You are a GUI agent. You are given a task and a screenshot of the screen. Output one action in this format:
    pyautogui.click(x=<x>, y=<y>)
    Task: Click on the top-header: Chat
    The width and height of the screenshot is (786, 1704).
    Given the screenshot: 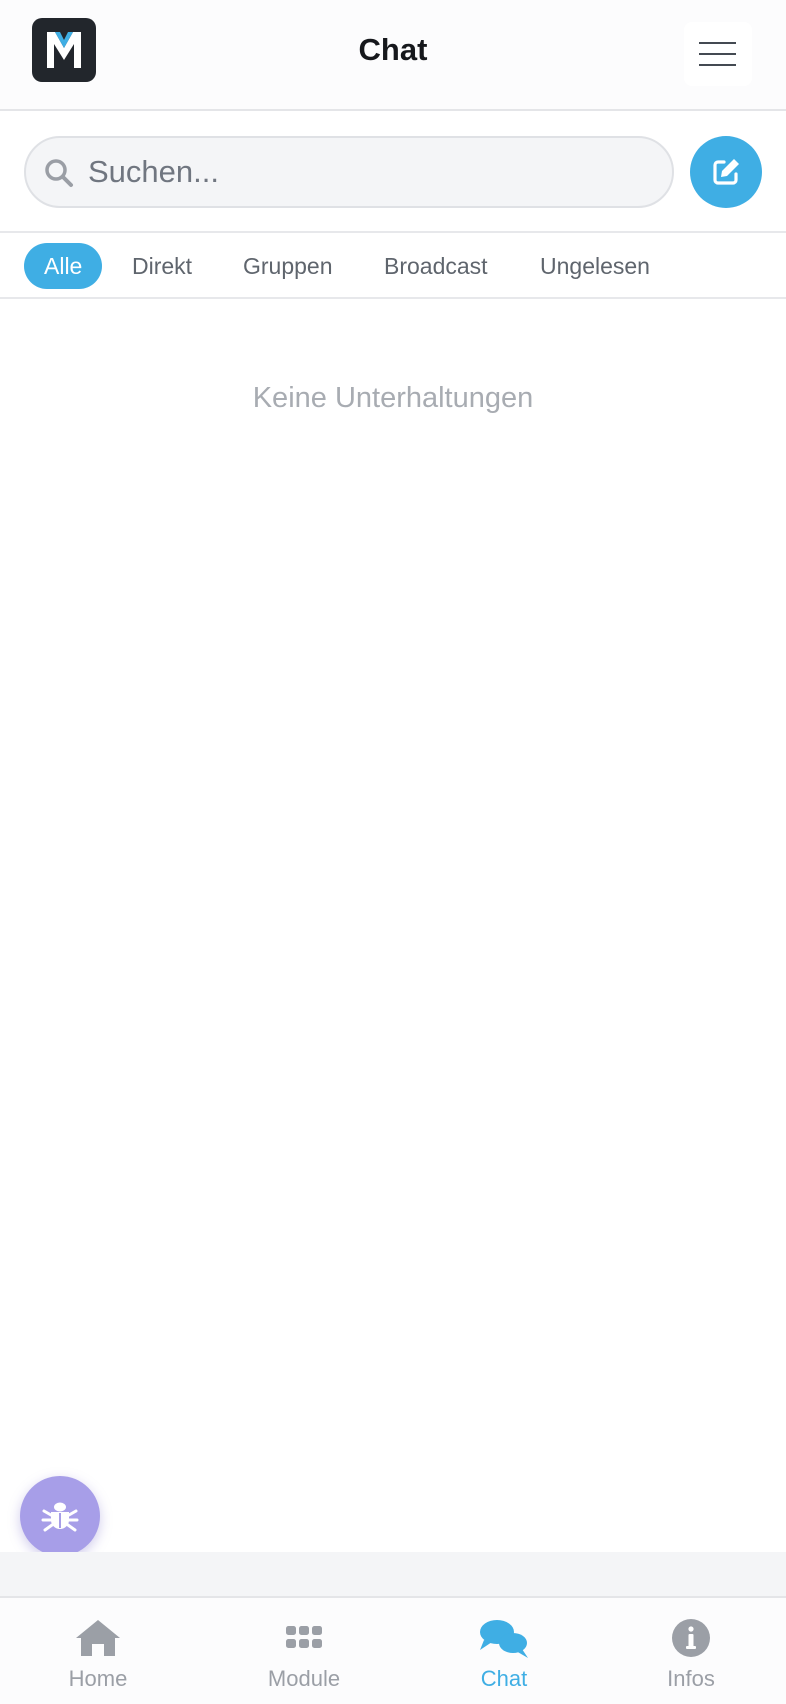 What is the action you would take?
    pyautogui.click(x=393, y=55)
    